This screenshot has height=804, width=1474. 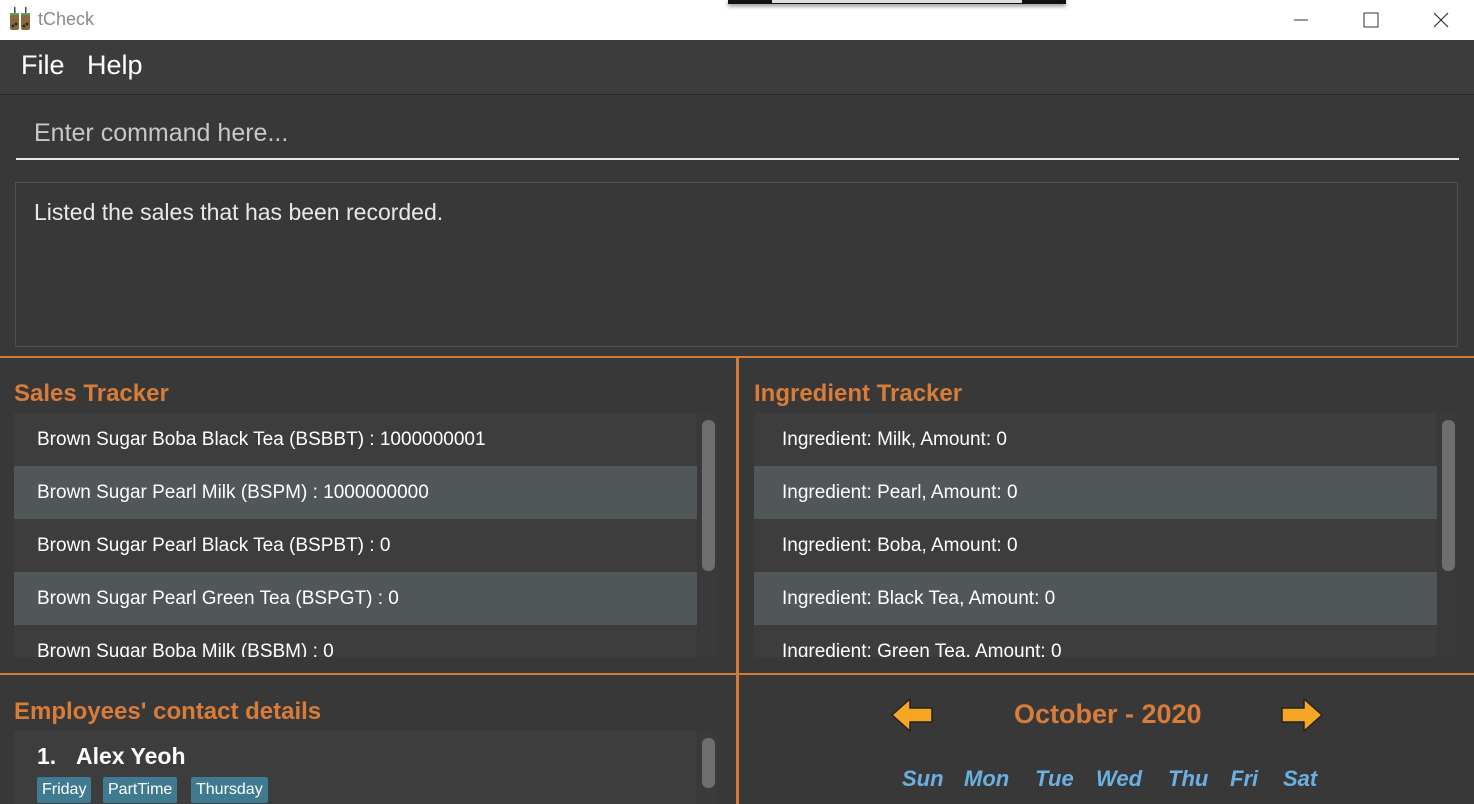 What do you see at coordinates (1095, 545) in the screenshot?
I see `list-item: Ingredient: Boba, Amount: 0` at bounding box center [1095, 545].